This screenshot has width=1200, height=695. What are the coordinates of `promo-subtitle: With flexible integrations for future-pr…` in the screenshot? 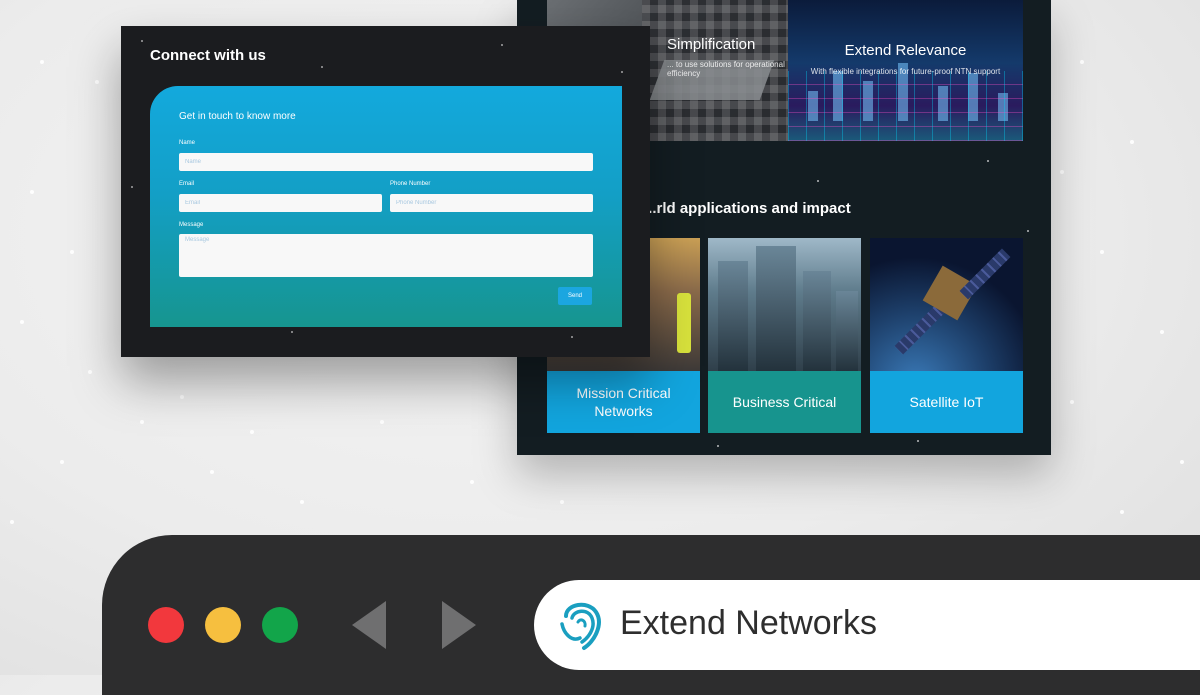 It's located at (905, 71).